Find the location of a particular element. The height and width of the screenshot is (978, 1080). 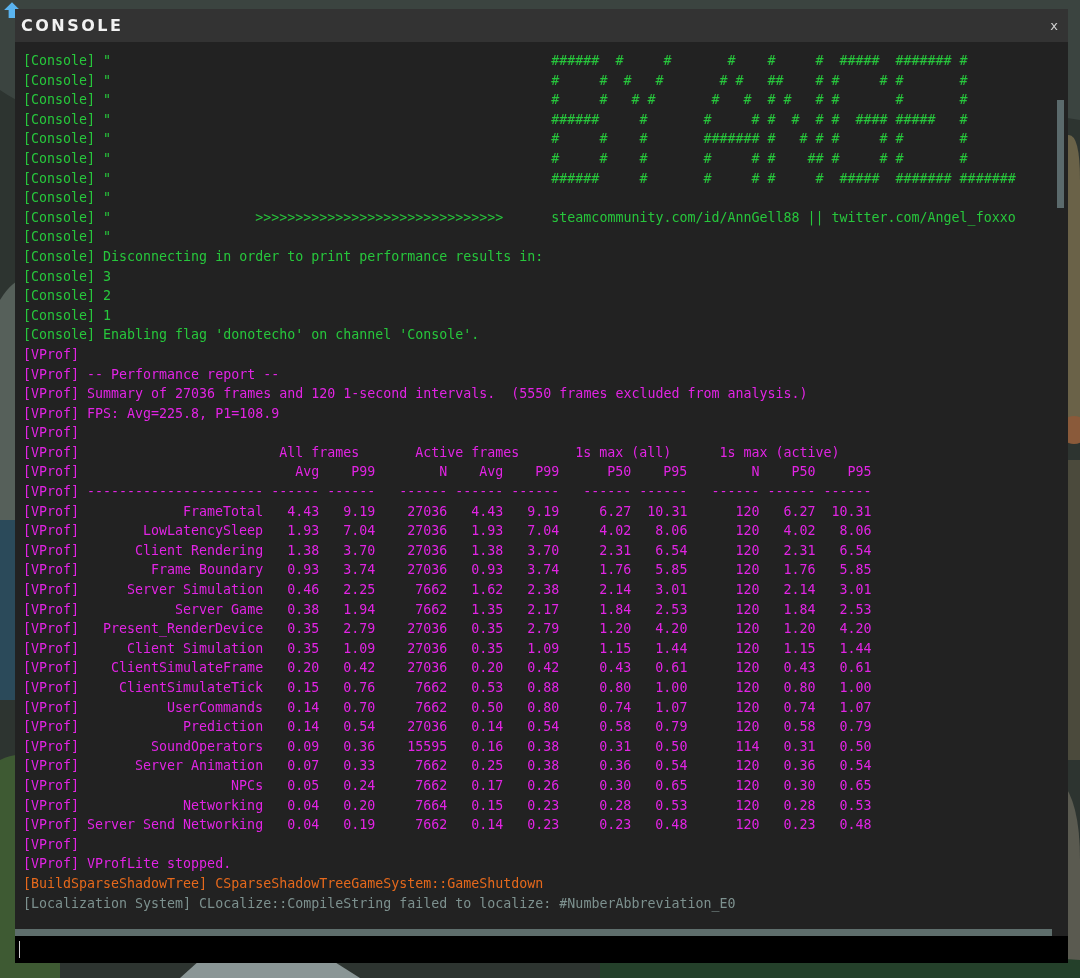

log-line: [Console] Disconnecting in order to print performance results in: is located at coordinates (283, 256).